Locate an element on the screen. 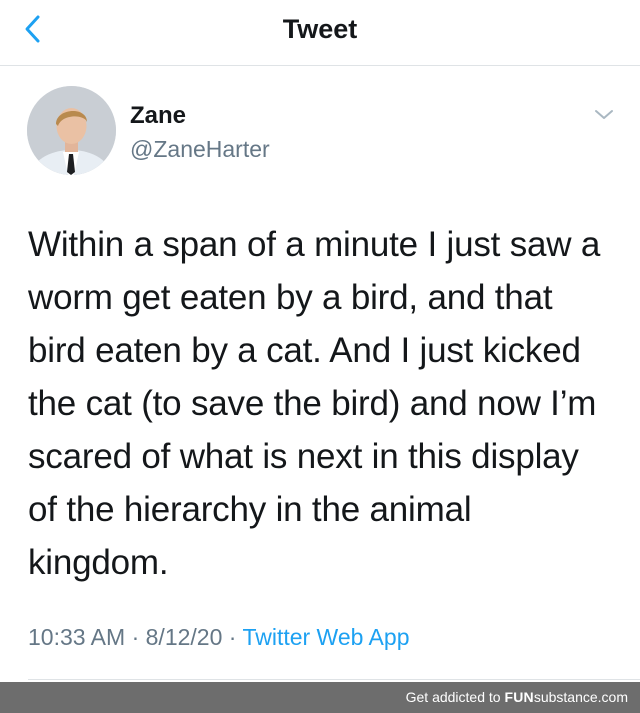 Image resolution: width=640 pixels, height=713 pixels. top-navigation-bar: Tweet is located at coordinates (320, 33).